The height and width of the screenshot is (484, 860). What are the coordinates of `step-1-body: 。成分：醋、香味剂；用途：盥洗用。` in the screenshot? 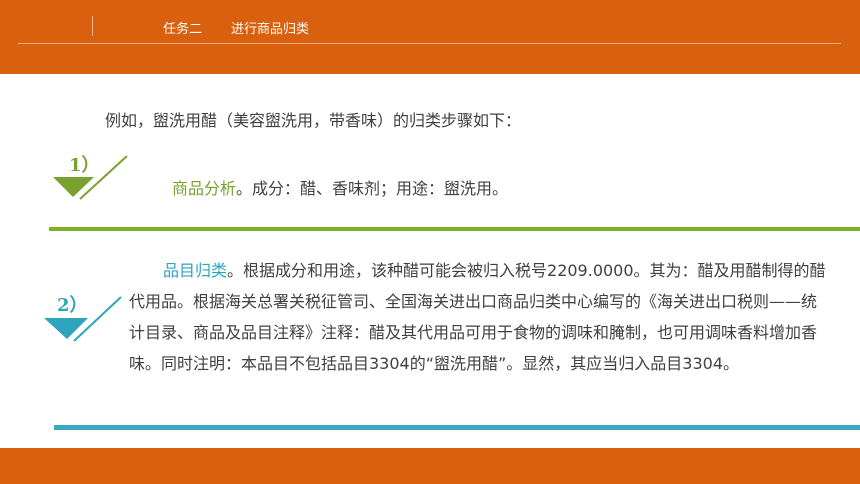 It's located at (372, 188).